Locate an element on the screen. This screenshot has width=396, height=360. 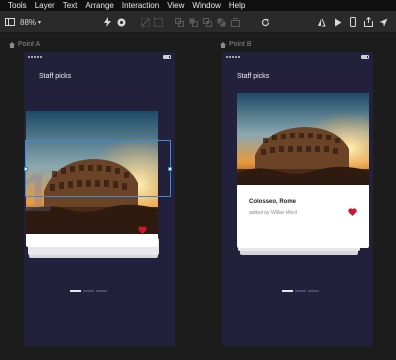
export-icon is located at coordinates (368, 22).